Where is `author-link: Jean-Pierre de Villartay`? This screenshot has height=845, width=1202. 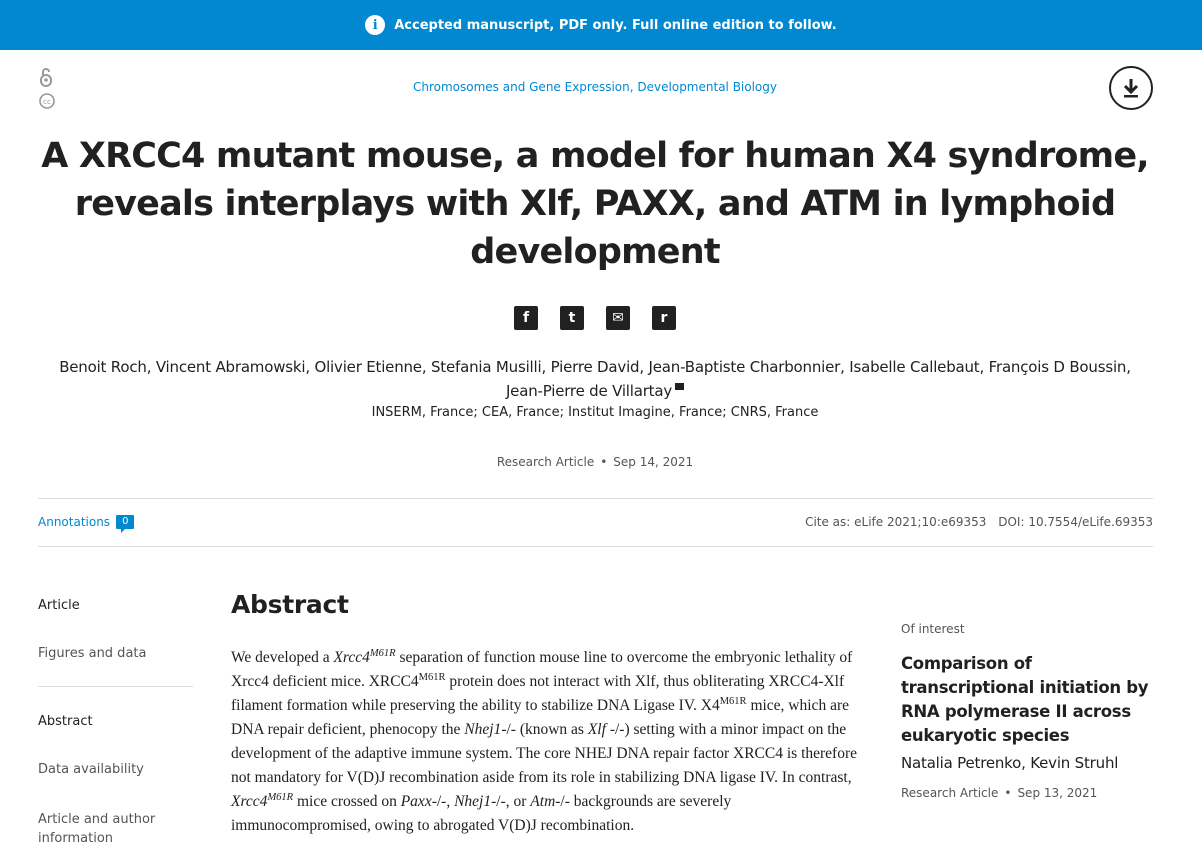 author-link: Jean-Pierre de Villartay is located at coordinates (589, 391).